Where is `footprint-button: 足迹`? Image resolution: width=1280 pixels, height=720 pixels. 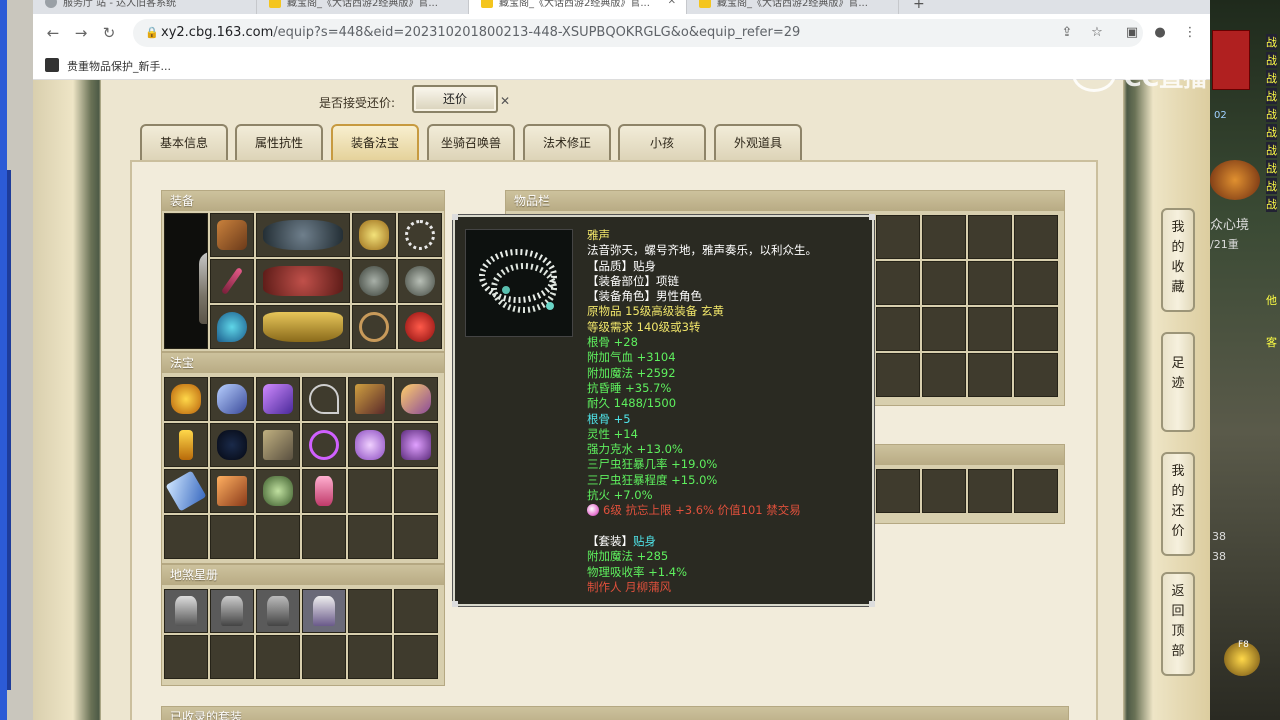 footprint-button: 足迹 is located at coordinates (1178, 382).